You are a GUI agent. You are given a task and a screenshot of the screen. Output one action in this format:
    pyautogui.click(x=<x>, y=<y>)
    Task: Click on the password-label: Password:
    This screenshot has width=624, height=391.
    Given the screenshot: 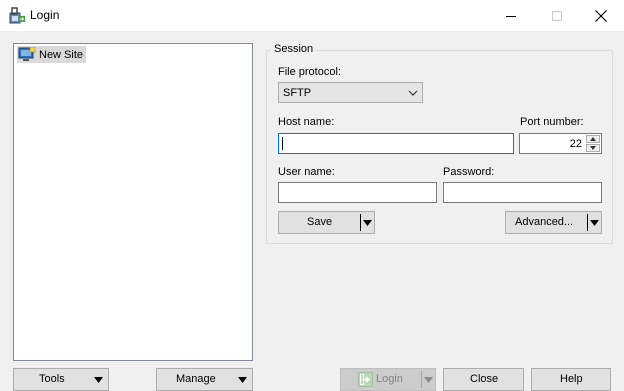 What is the action you would take?
    pyautogui.click(x=469, y=172)
    